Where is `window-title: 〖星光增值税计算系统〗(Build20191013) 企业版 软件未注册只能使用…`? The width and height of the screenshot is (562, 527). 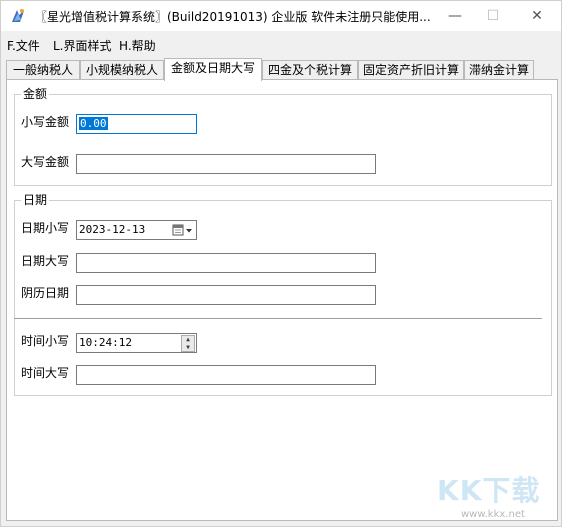
window-title: 〖星光增值税计算系统〗(Build20191013) 企业版 软件未注册只能使用… is located at coordinates (233, 17).